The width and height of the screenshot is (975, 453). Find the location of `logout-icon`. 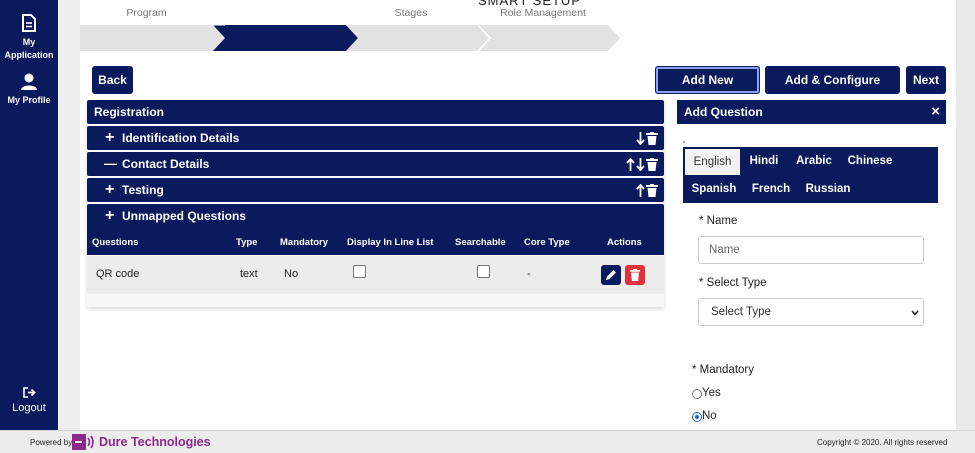

logout-icon is located at coordinates (29, 392).